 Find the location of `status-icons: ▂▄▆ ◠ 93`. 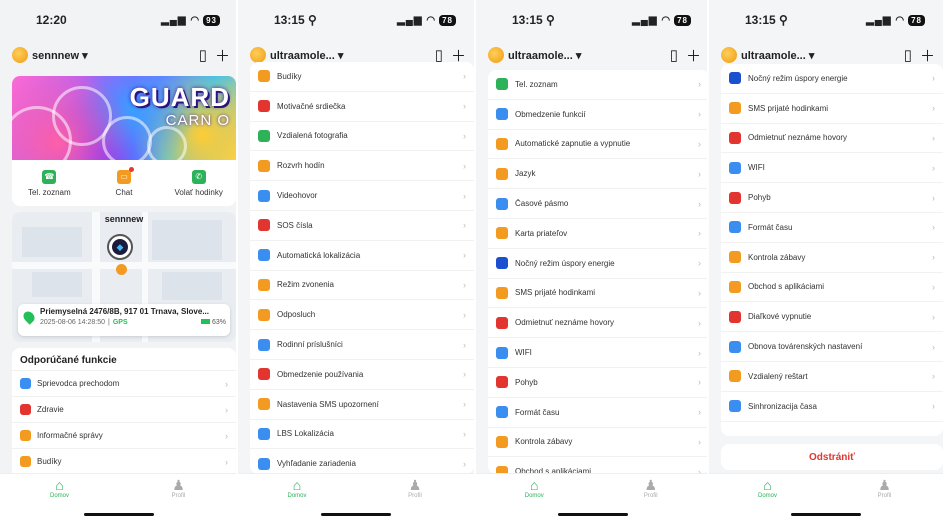

status-icons: ▂▄▆ ◠ 93 is located at coordinates (190, 20).